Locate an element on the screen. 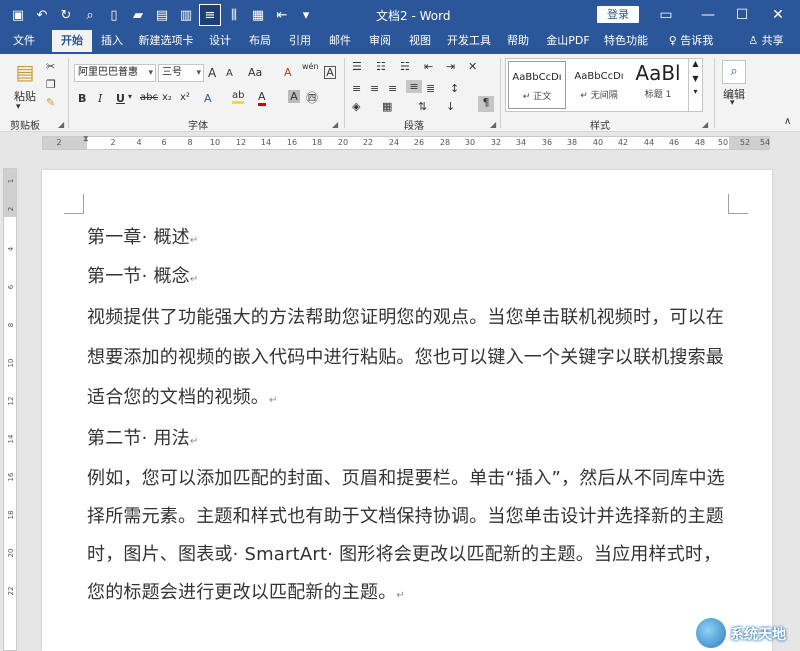 This screenshot has width=800, height=651. login-button: 登录 is located at coordinates (618, 14).